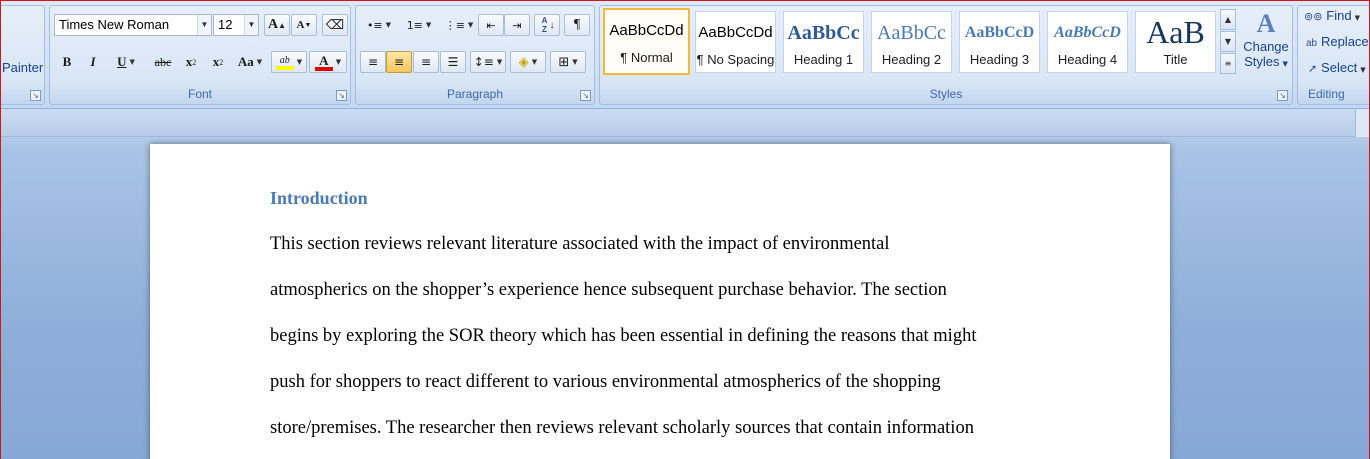 The width and height of the screenshot is (1370, 459). What do you see at coordinates (1175, 42) in the screenshot?
I see `style-title: AaB Title` at bounding box center [1175, 42].